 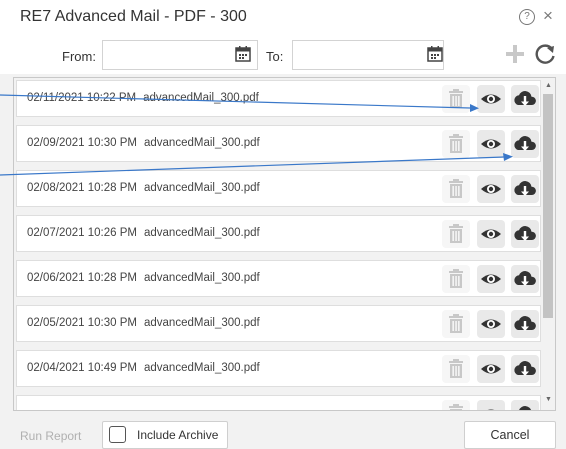 I want to click on annotation-arrowhead-download, so click(x=508, y=157).